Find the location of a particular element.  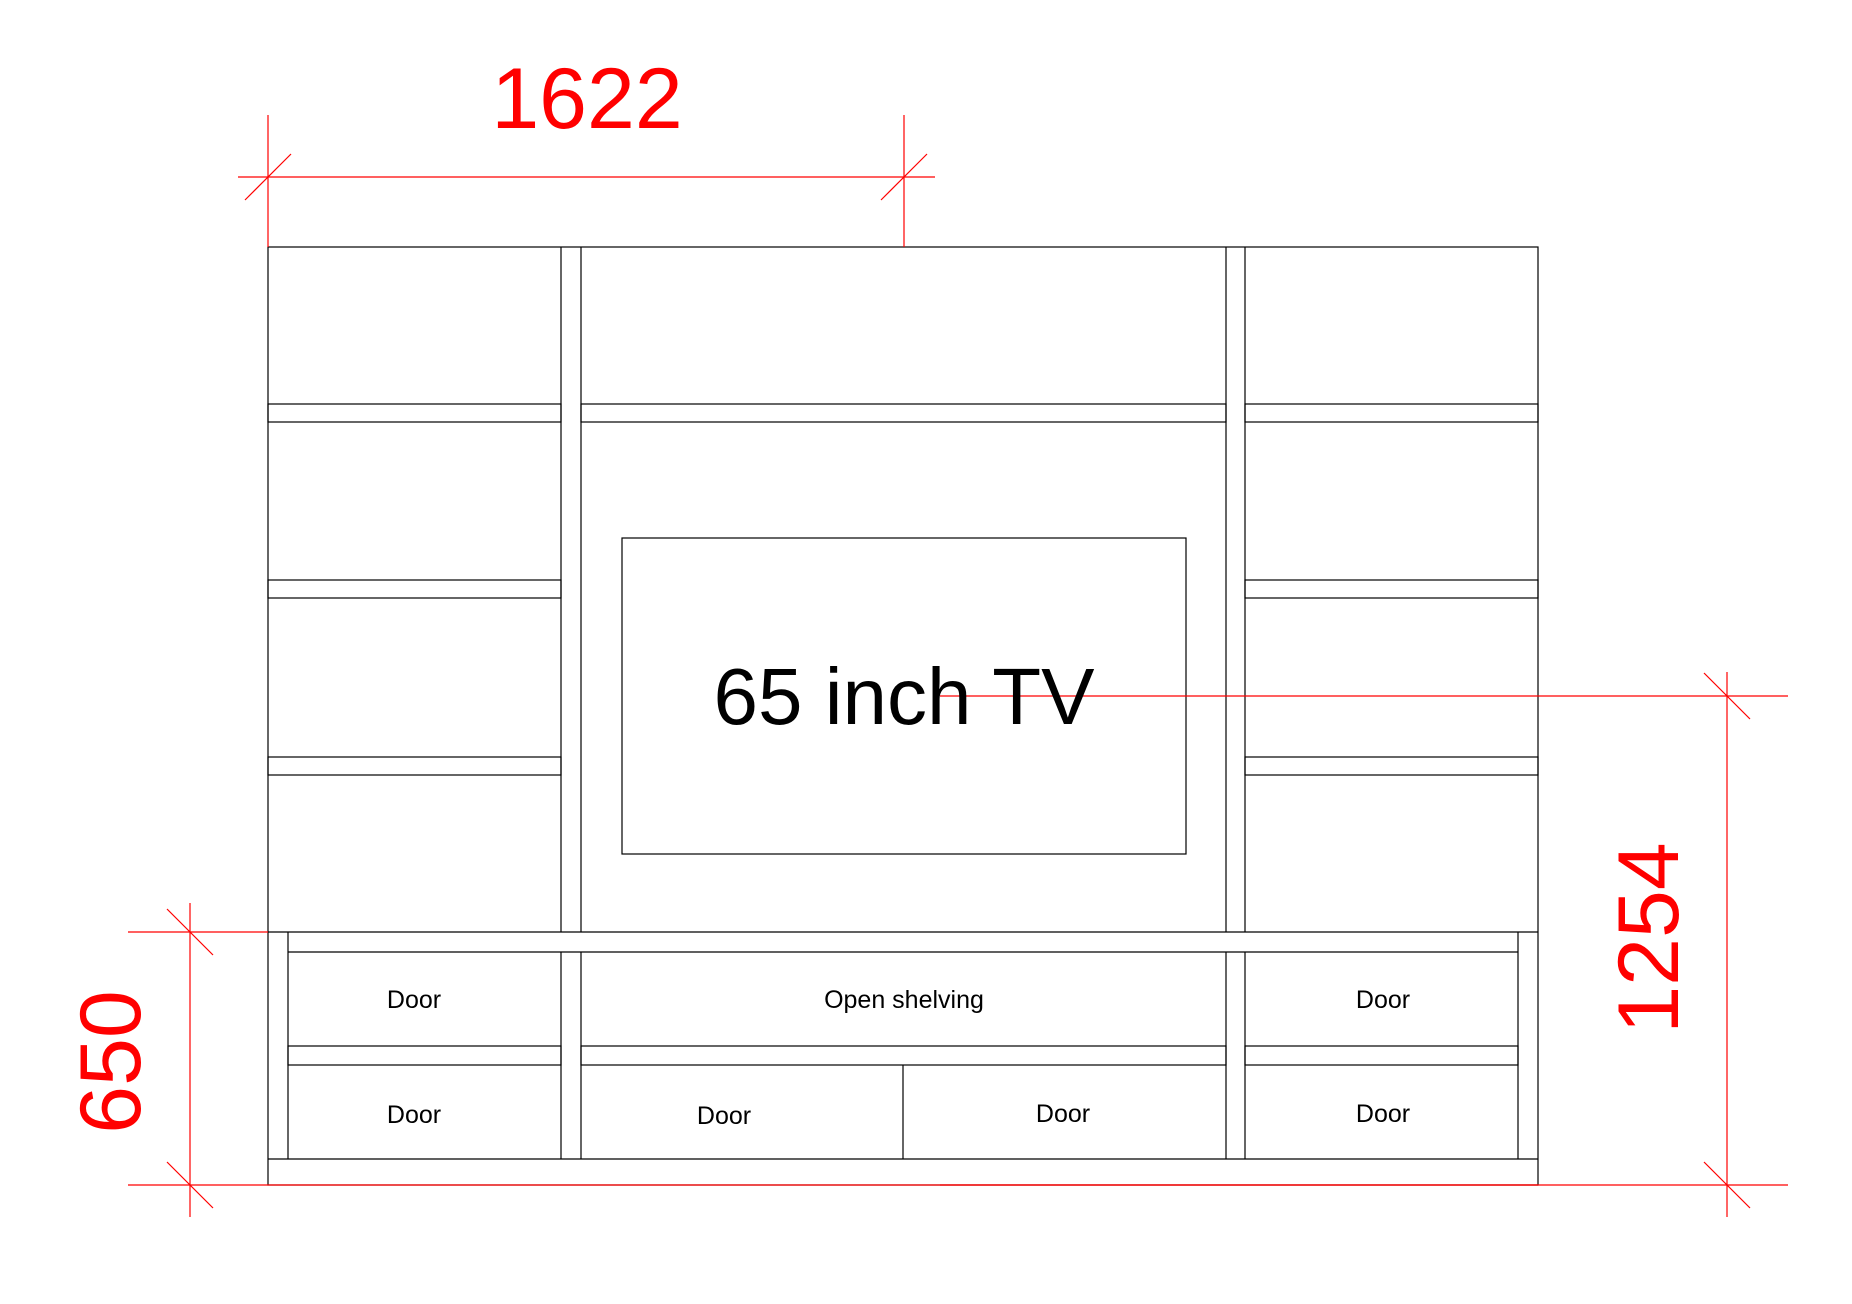

dimension-height-base-label: 650 is located at coordinates (111, 1062).